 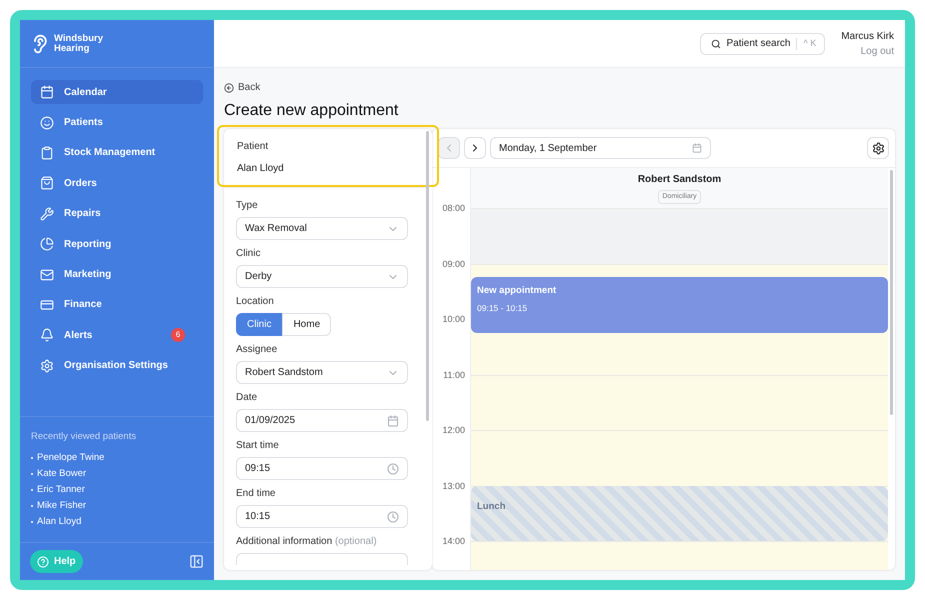 What do you see at coordinates (117, 335) in the screenshot?
I see `nav-item: Alerts 6` at bounding box center [117, 335].